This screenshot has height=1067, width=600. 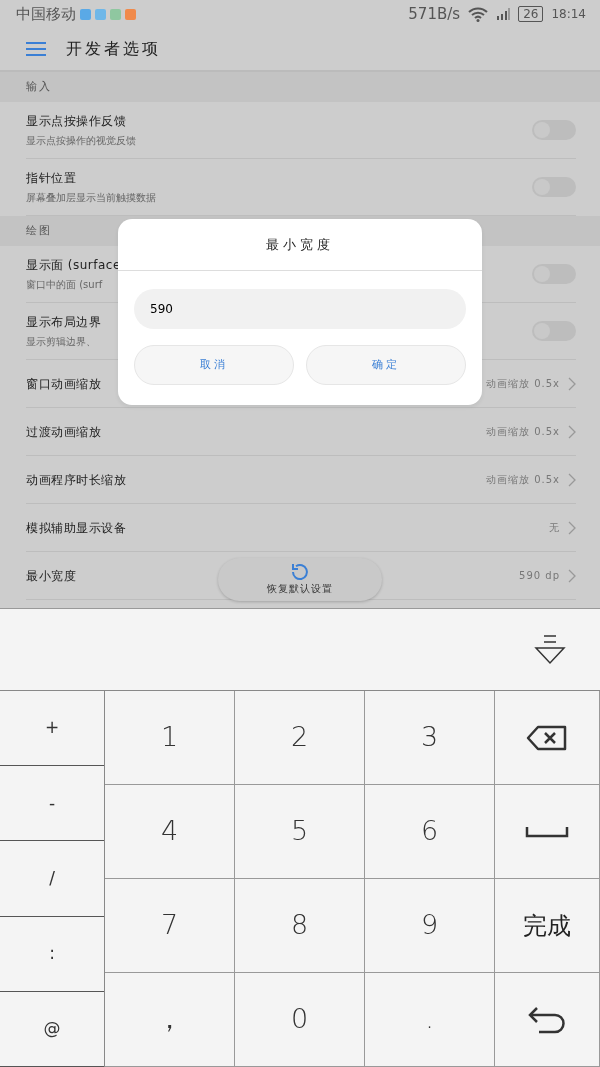 I want to click on setting-title: 显示布局边界, so click(x=63, y=322).